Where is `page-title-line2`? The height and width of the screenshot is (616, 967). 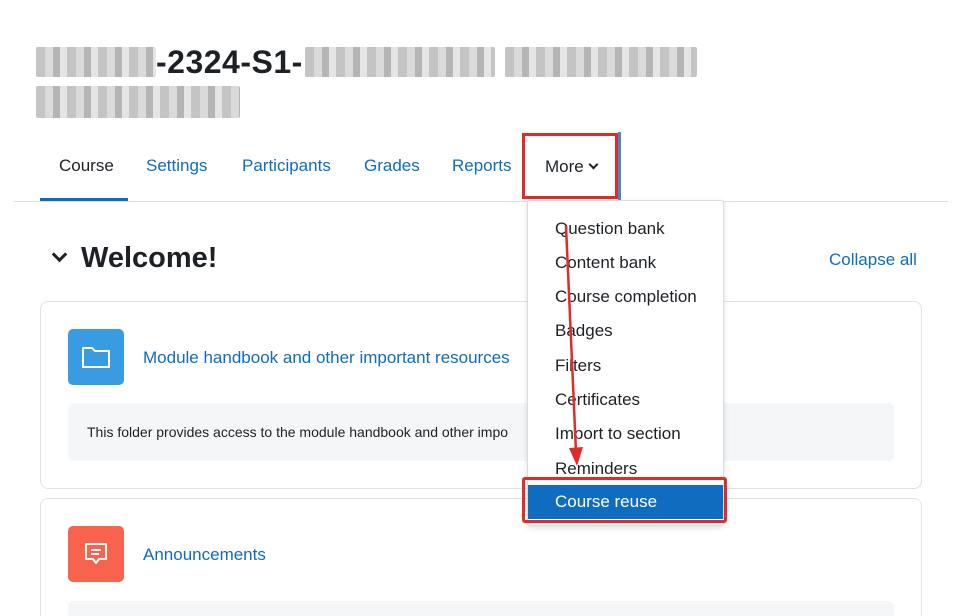 page-title-line2 is located at coordinates (138, 104).